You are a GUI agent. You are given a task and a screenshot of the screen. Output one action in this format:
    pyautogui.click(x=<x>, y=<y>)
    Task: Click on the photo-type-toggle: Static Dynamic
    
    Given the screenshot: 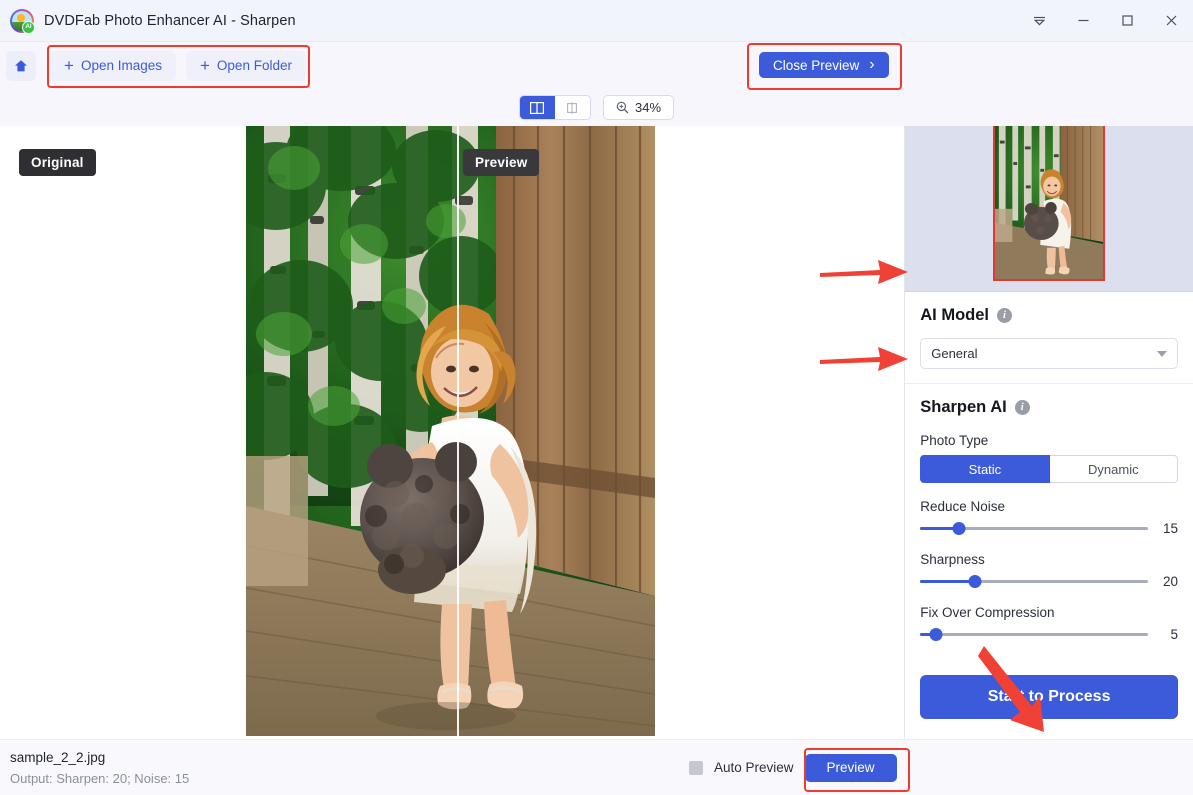 What is the action you would take?
    pyautogui.click(x=1049, y=469)
    